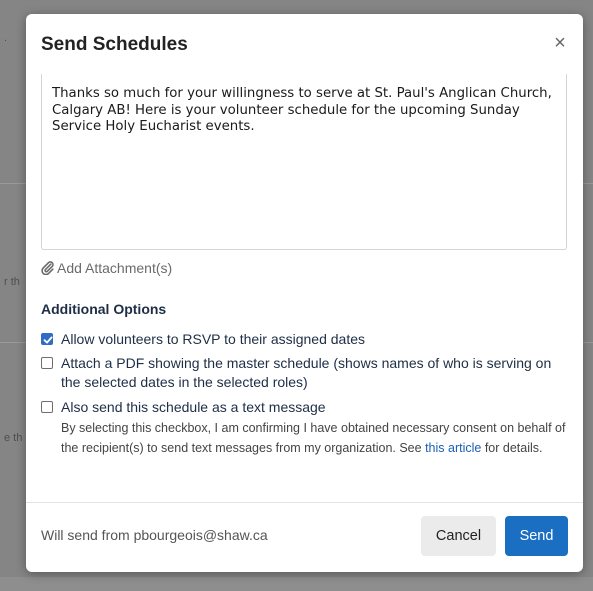 This screenshot has height=591, width=593. Describe the element at coordinates (47, 363) in the screenshot. I see `pdf-checkbox` at that location.